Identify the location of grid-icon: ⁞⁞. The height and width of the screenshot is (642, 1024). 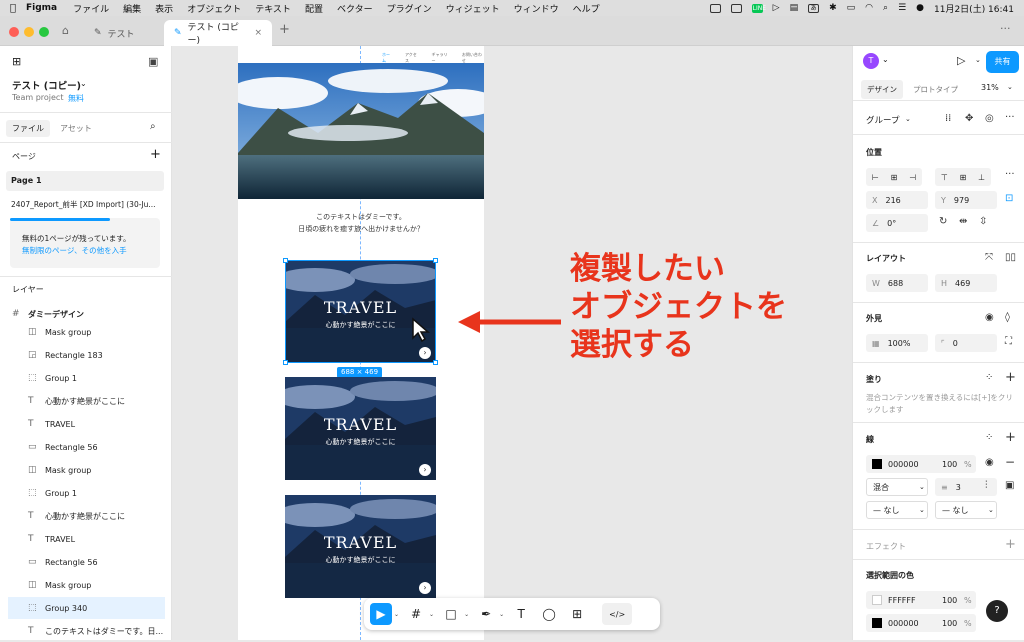
(948, 118).